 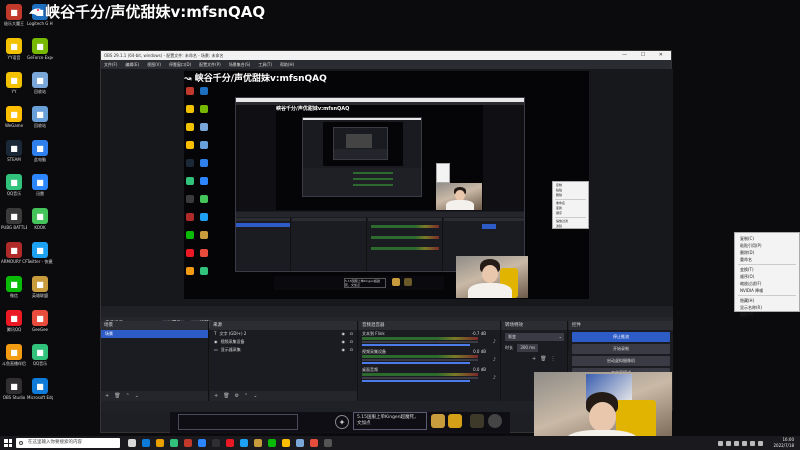 I want to click on menu-item: 配置文件(P), so click(x=210, y=64).